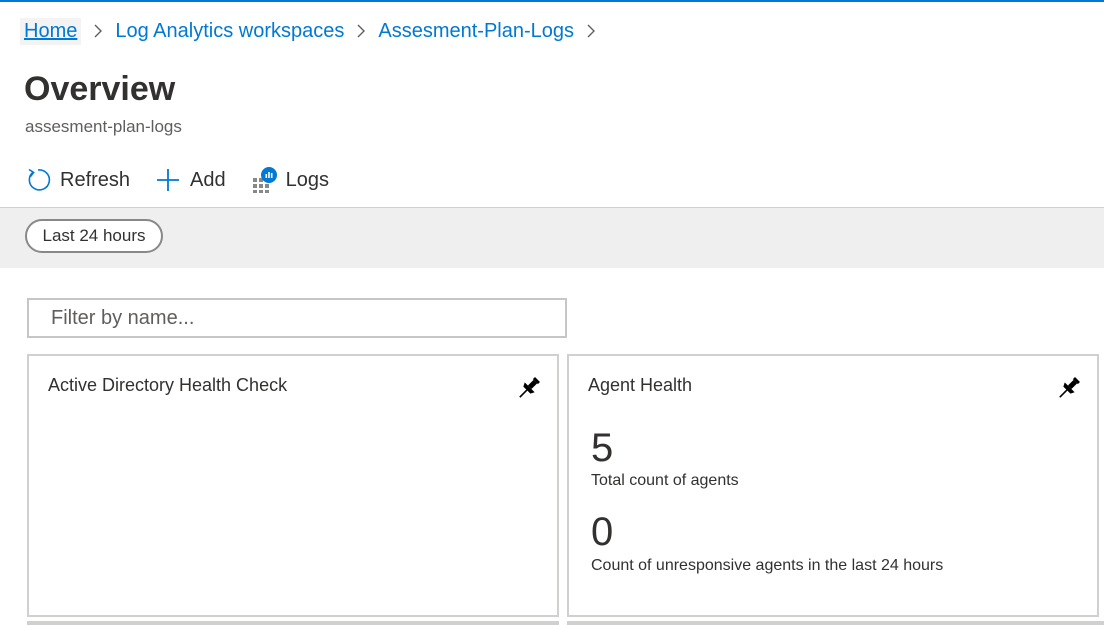 This screenshot has width=1104, height=625. Describe the element at coordinates (264, 180) in the screenshot. I see `logs-icon` at that location.